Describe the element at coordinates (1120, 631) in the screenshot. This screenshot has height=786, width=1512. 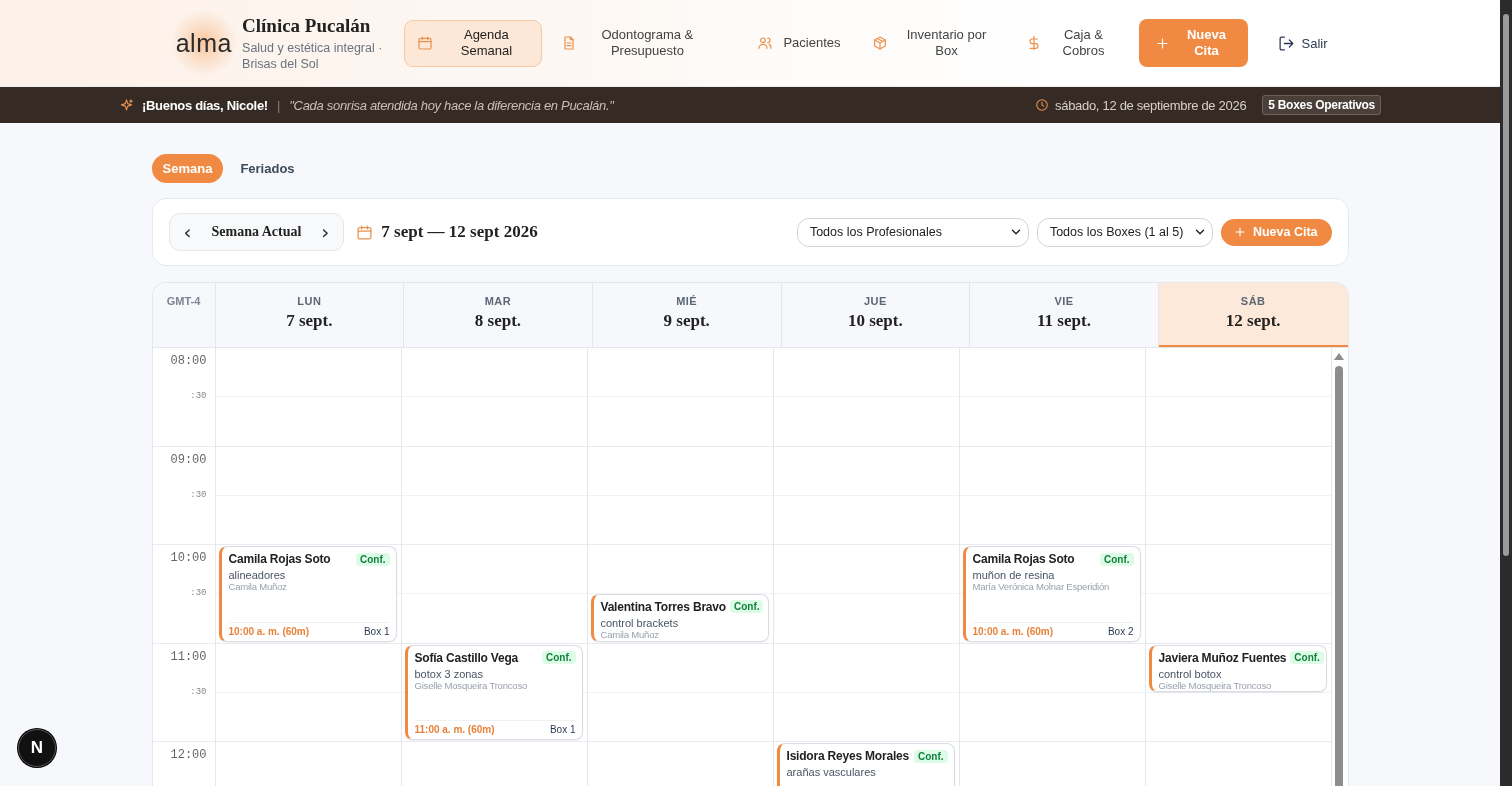
I see `box-label: Box 2` at that location.